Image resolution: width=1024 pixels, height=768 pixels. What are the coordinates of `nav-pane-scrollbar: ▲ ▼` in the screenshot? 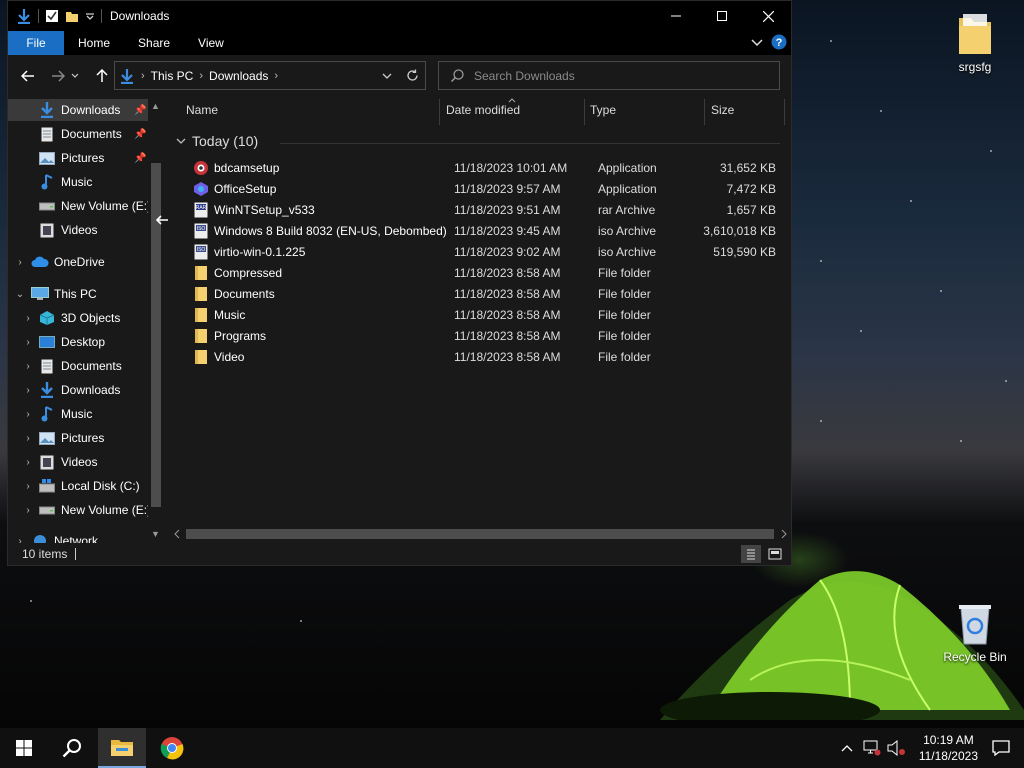 It's located at (156, 320).